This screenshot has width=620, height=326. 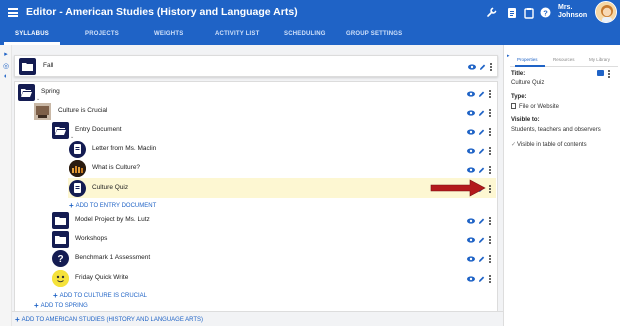 What do you see at coordinates (564, 59) in the screenshot?
I see `tab-resources: Resources` at bounding box center [564, 59].